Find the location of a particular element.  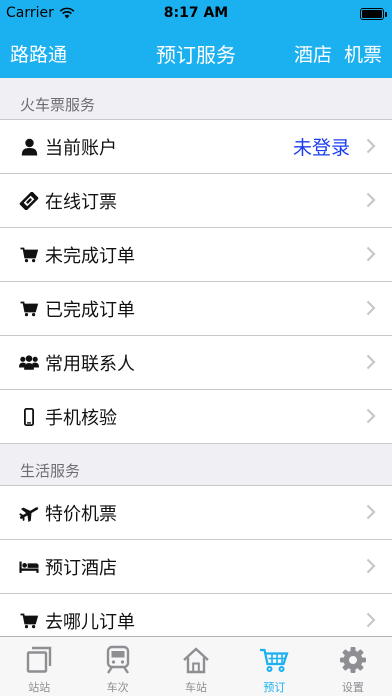

tab-label: 预订 is located at coordinates (274, 687).